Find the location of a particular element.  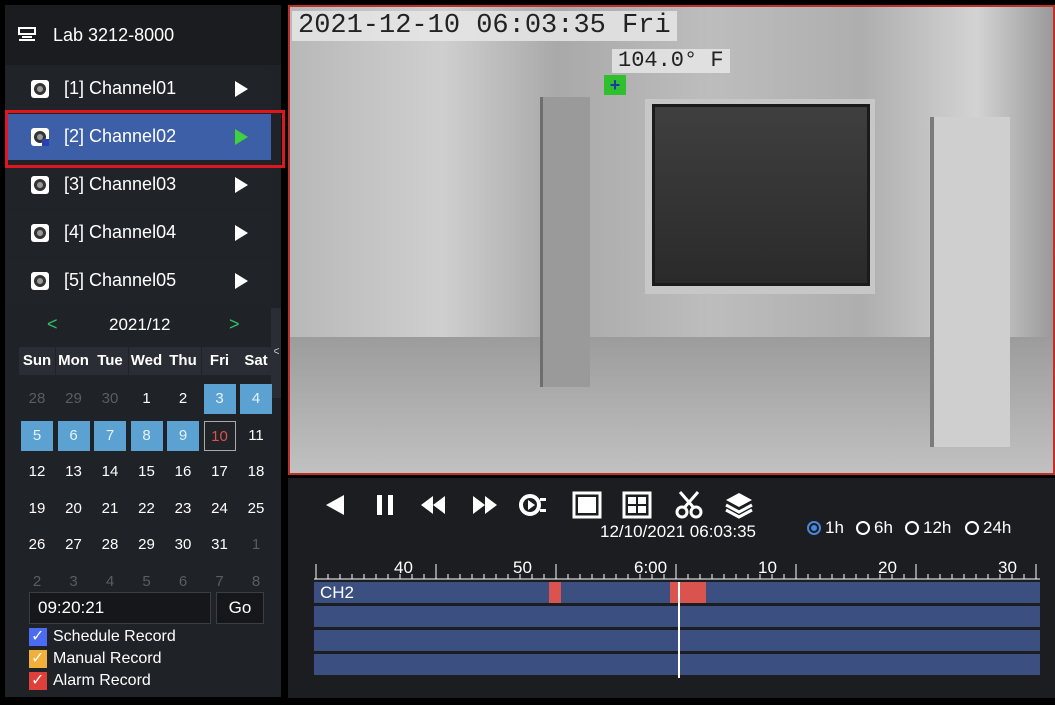

calendar-day: 14 is located at coordinates (110, 472).